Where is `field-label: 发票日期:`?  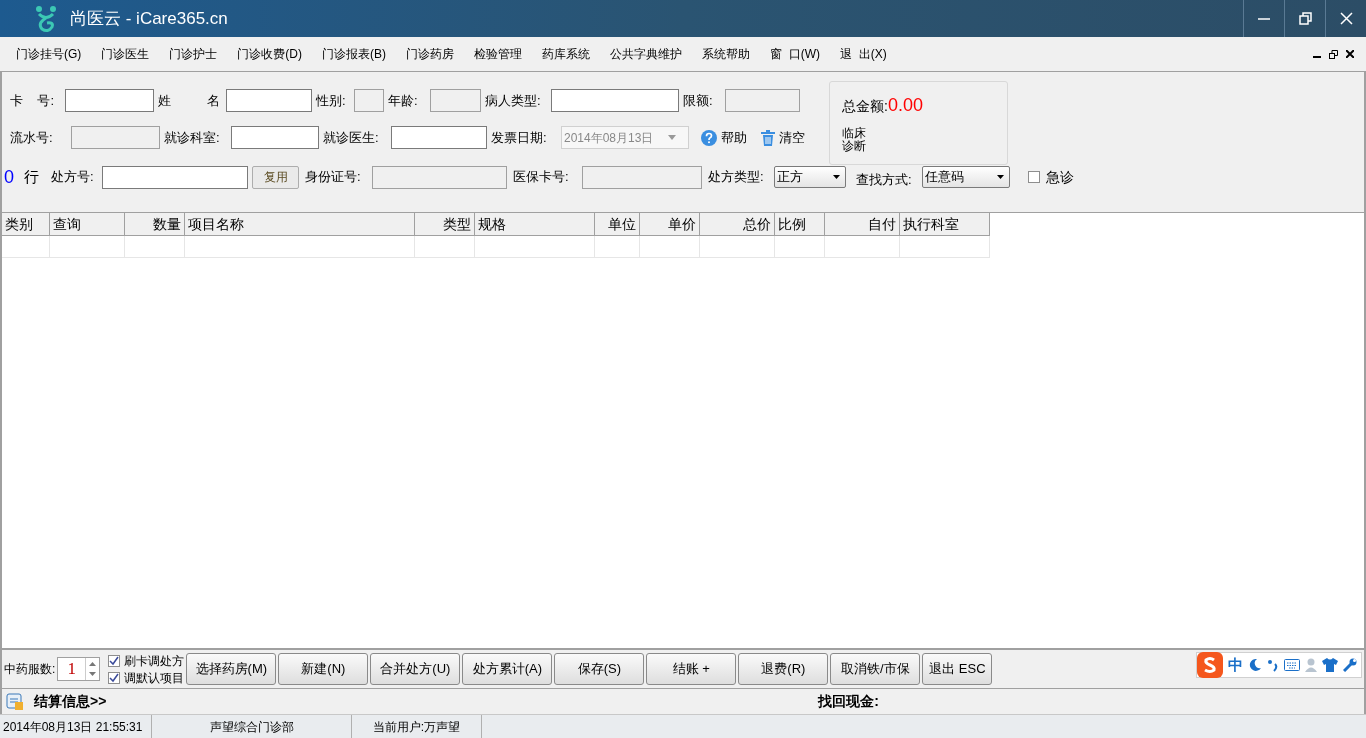
field-label: 发票日期: is located at coordinates (519, 137).